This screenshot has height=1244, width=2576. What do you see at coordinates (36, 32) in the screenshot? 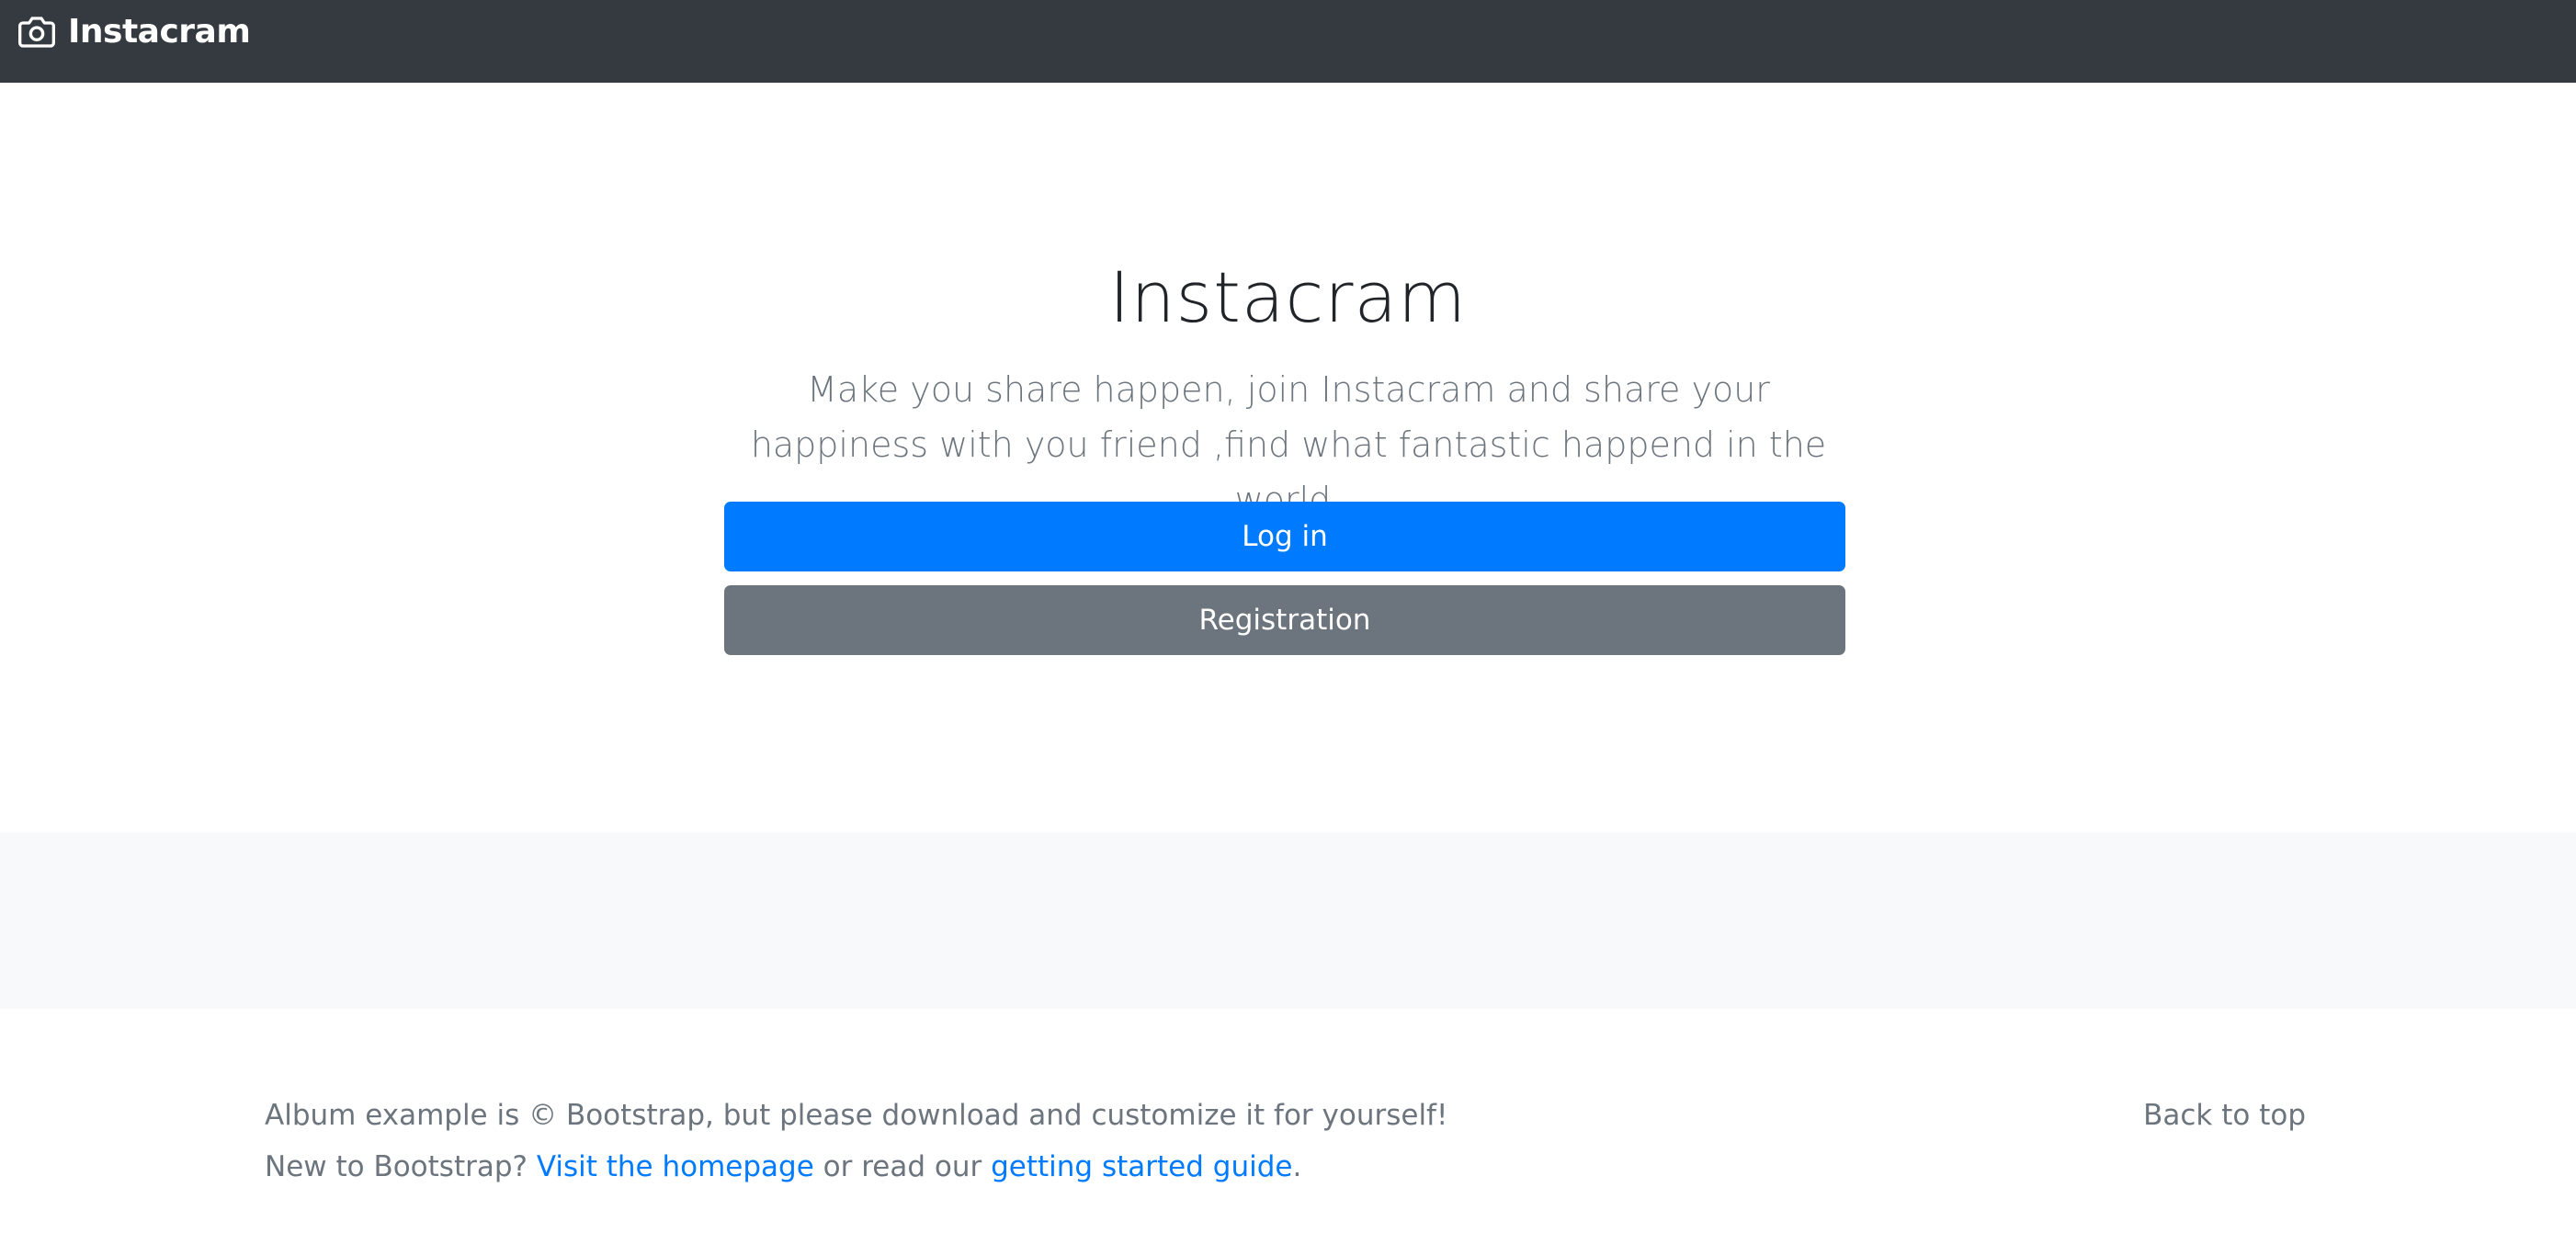
I see `camera-icon` at bounding box center [36, 32].